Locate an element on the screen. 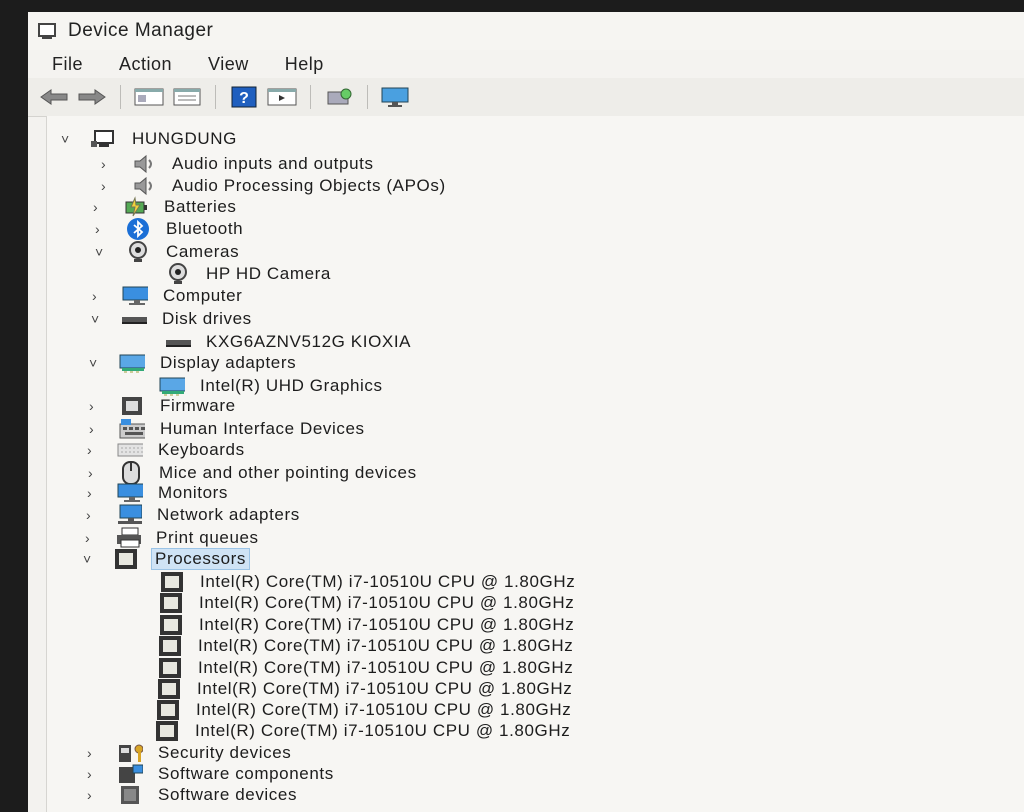  menu-bar: File Action View Help is located at coordinates (526, 64).